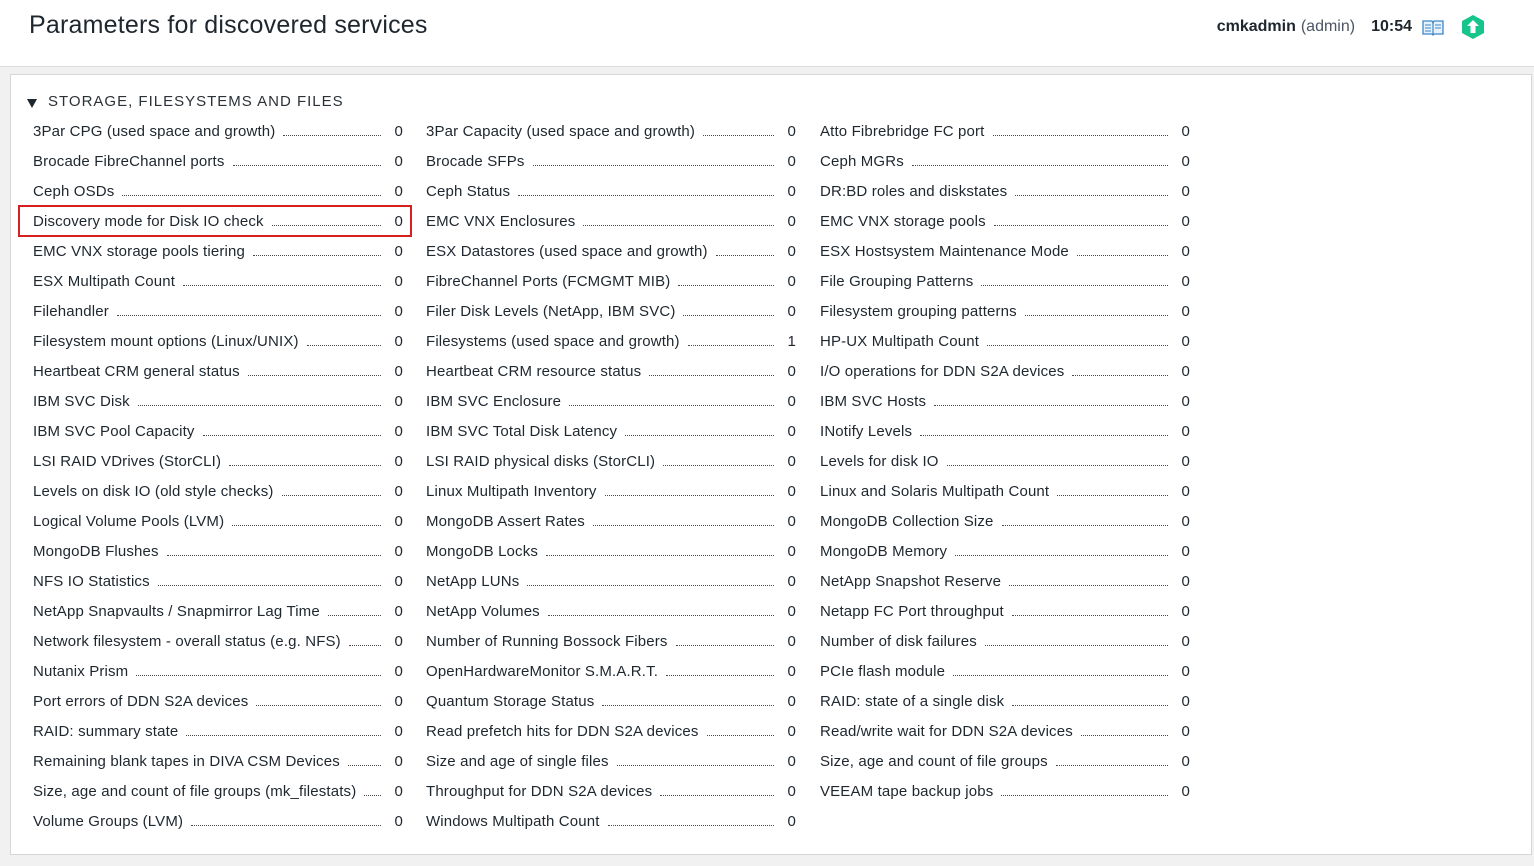  Describe the element at coordinates (487, 611) in the screenshot. I see `rule-link: NetApp Volumes` at that location.